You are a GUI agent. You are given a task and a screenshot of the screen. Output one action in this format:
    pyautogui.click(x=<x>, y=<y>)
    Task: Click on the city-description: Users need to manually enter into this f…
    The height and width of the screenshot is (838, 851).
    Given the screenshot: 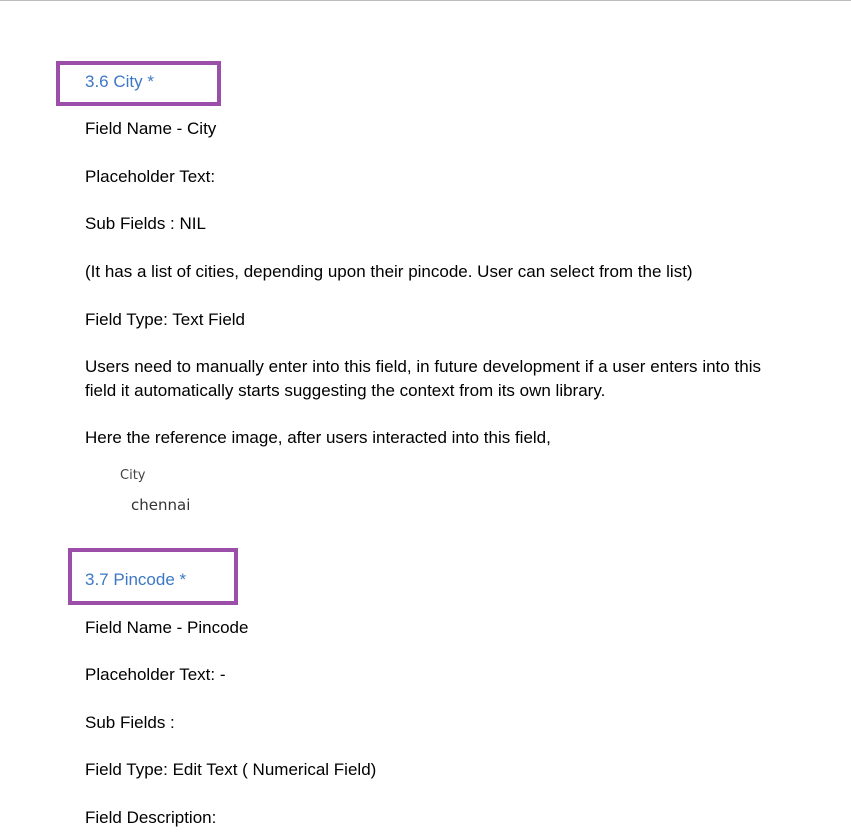 What is the action you would take?
    pyautogui.click(x=423, y=378)
    